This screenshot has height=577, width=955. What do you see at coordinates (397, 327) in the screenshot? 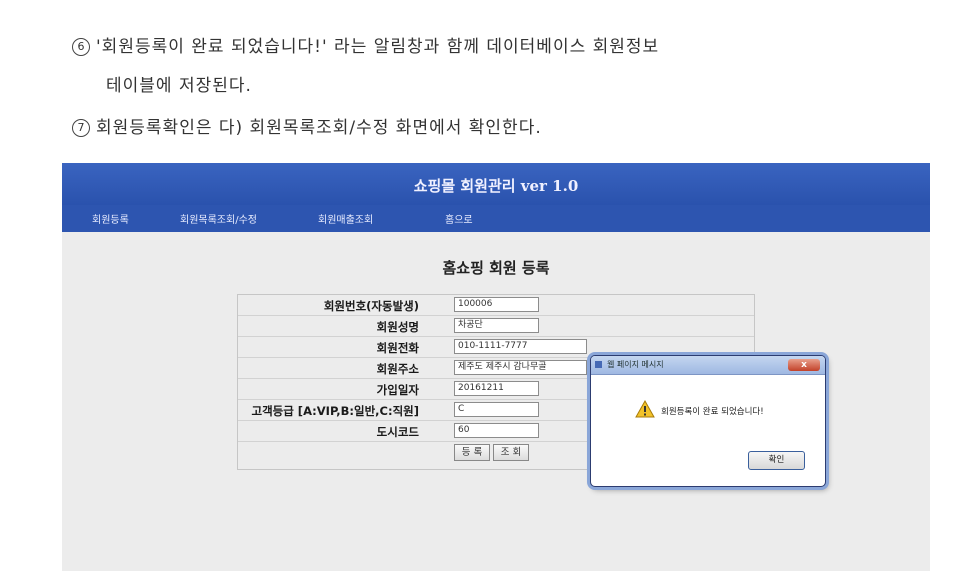
I see `name-label: 회원성명` at bounding box center [397, 327].